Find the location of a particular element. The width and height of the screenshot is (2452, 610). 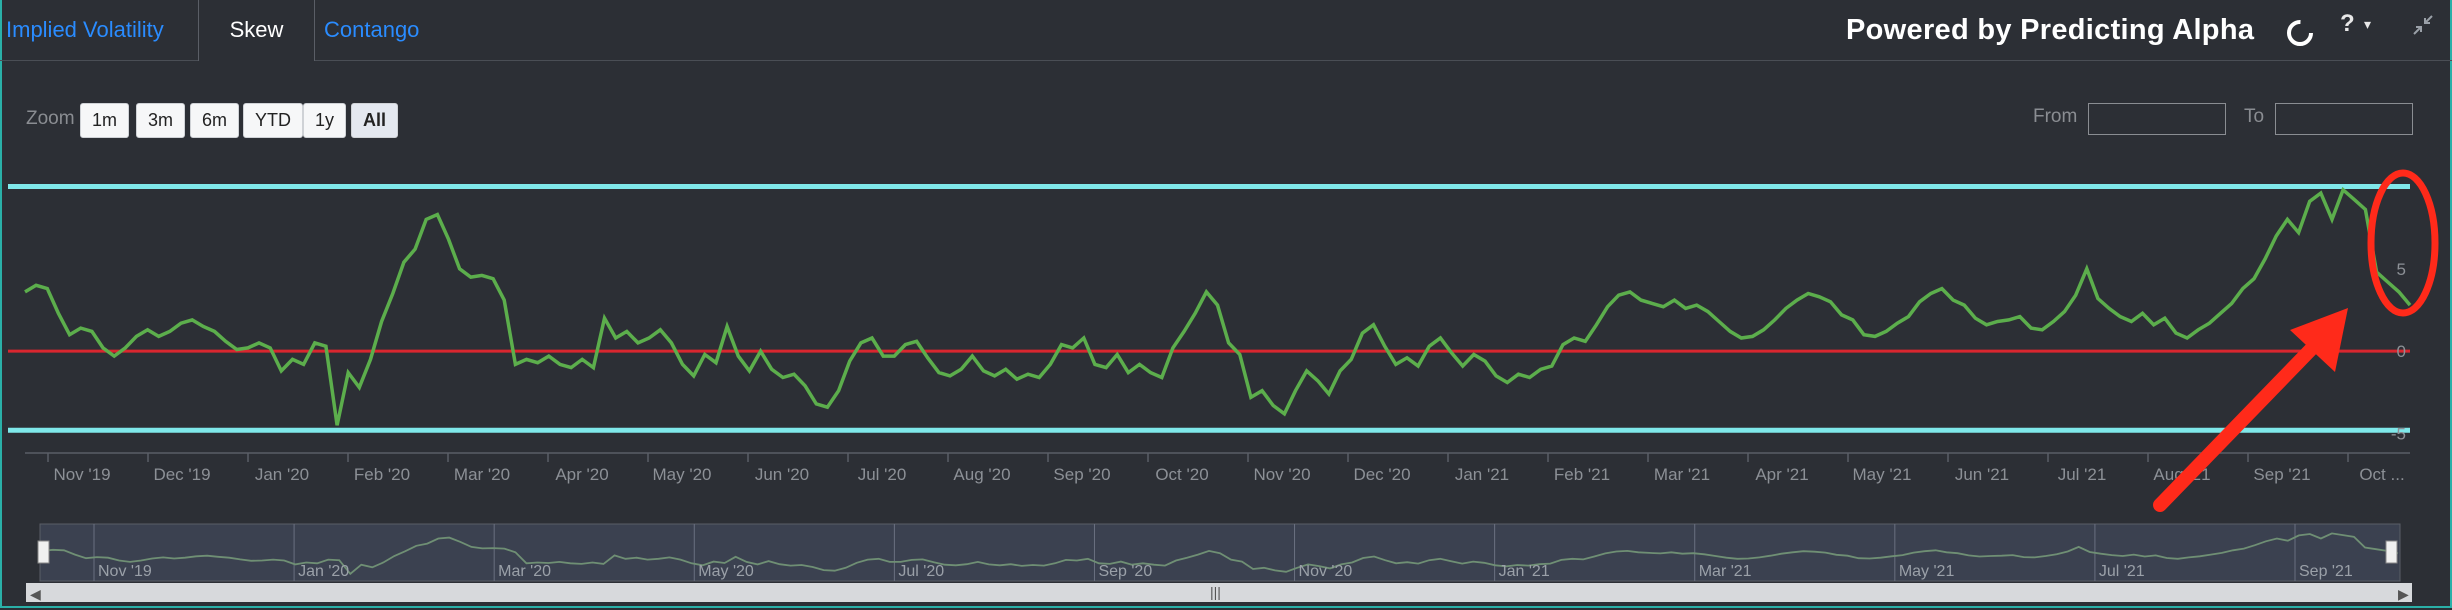

x-tick-label: Jan '20 is located at coordinates (282, 474).